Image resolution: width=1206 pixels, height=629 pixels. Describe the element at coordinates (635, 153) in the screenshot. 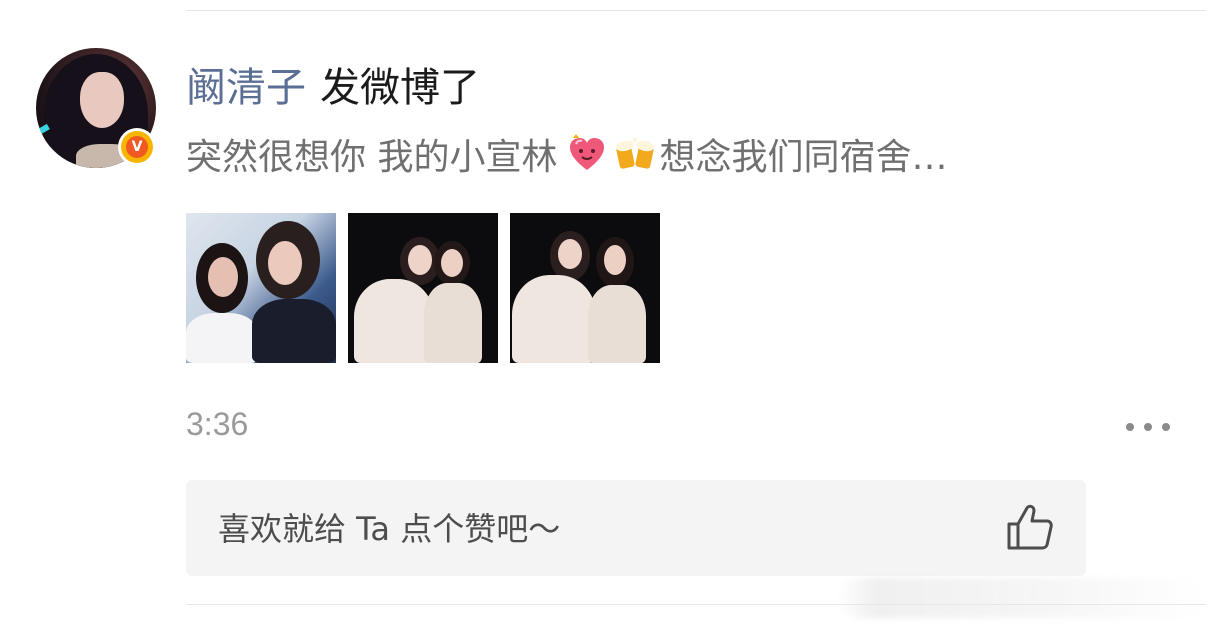

I see `beer-cheers-emoji-icon` at that location.